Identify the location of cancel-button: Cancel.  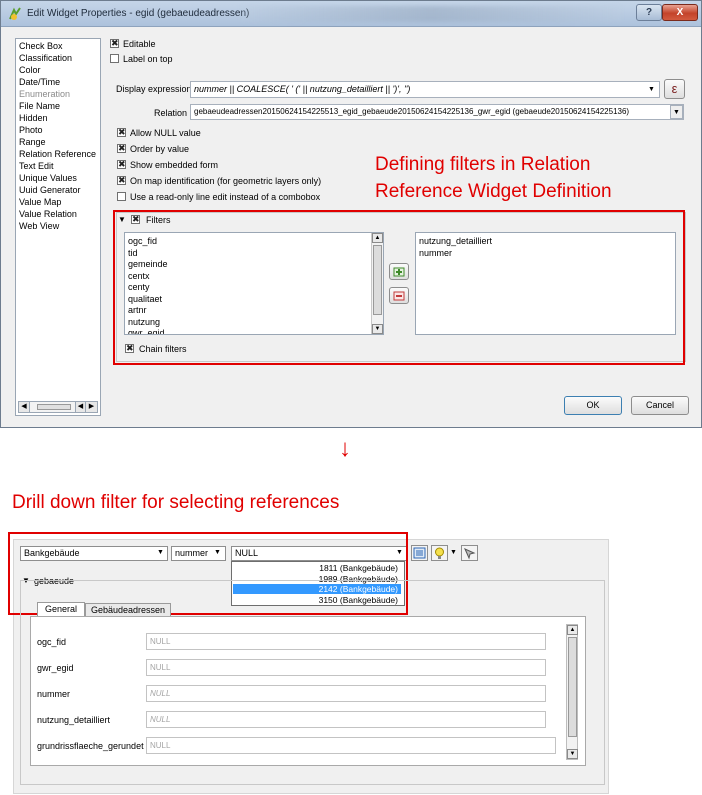
(660, 405).